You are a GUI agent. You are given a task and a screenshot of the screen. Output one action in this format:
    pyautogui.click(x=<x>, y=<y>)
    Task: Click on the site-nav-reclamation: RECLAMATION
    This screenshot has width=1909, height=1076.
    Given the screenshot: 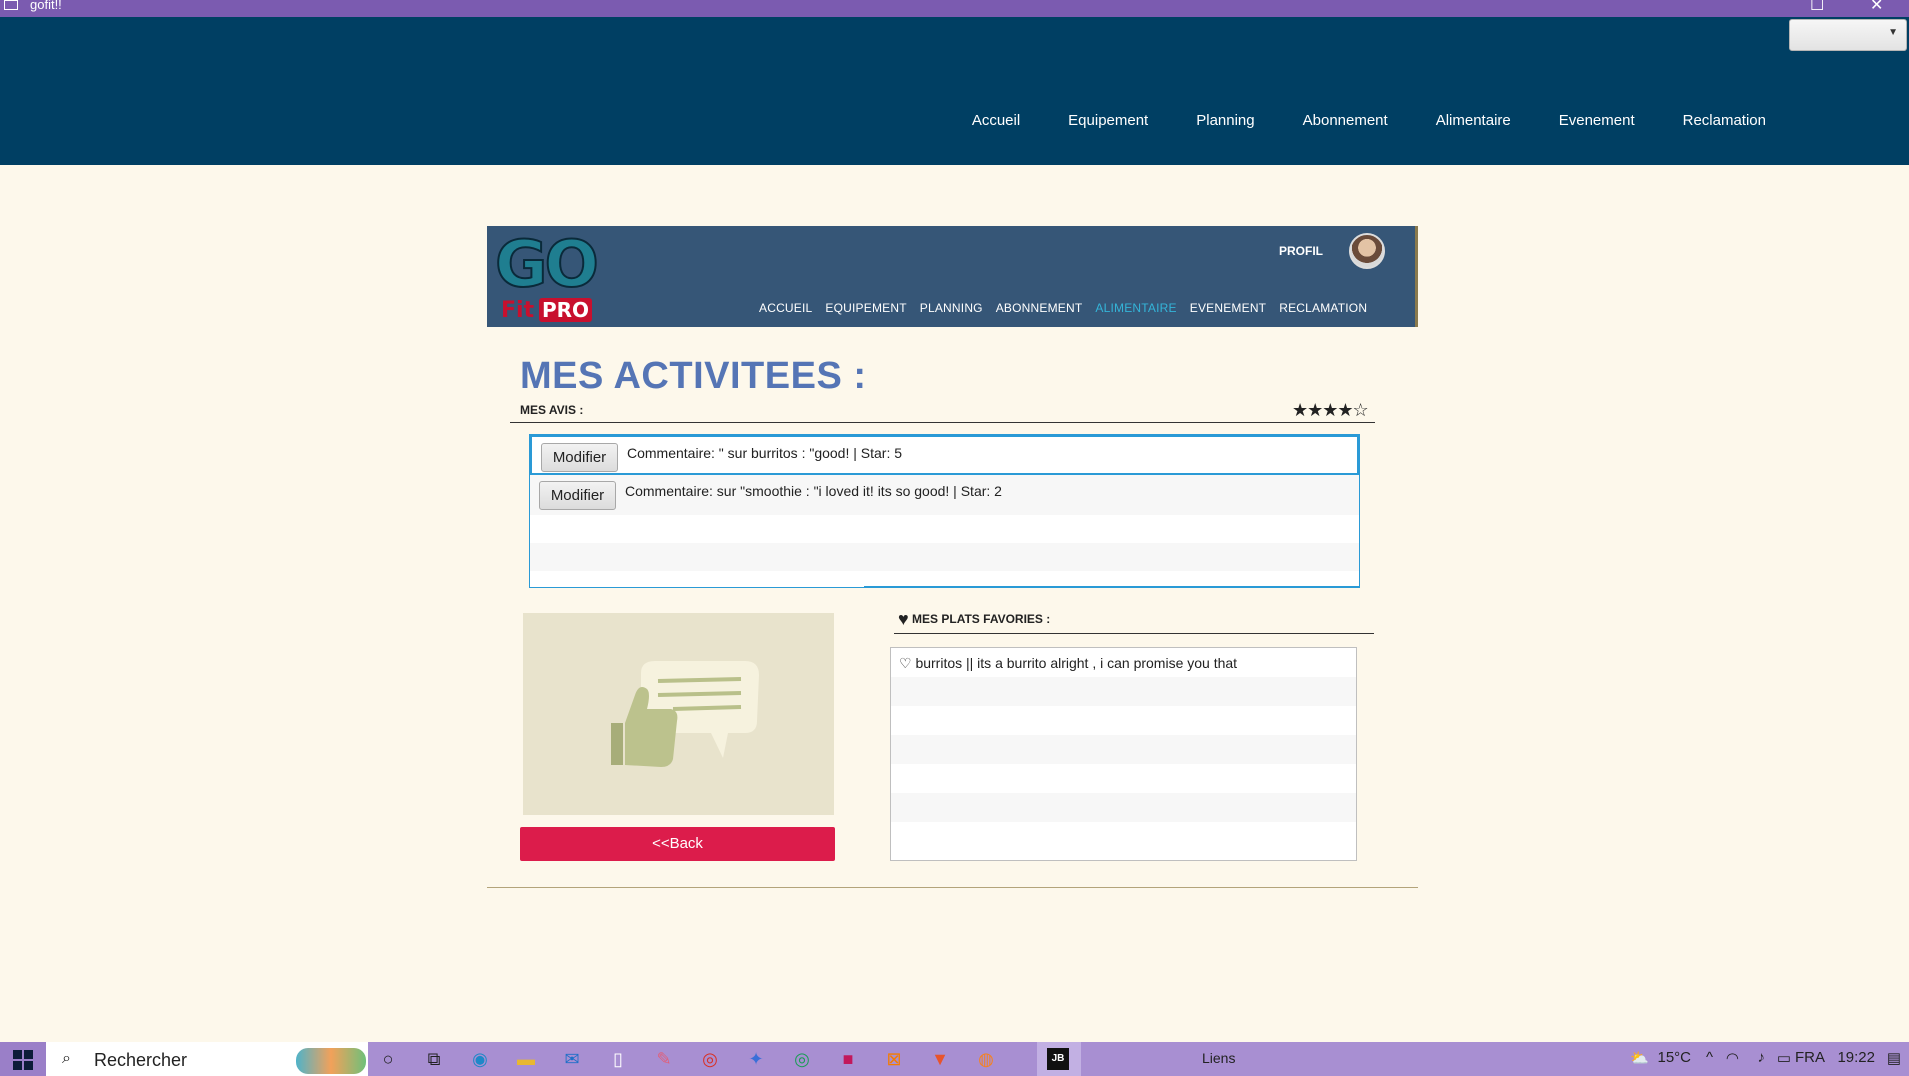 What is the action you would take?
    pyautogui.click(x=1323, y=308)
    